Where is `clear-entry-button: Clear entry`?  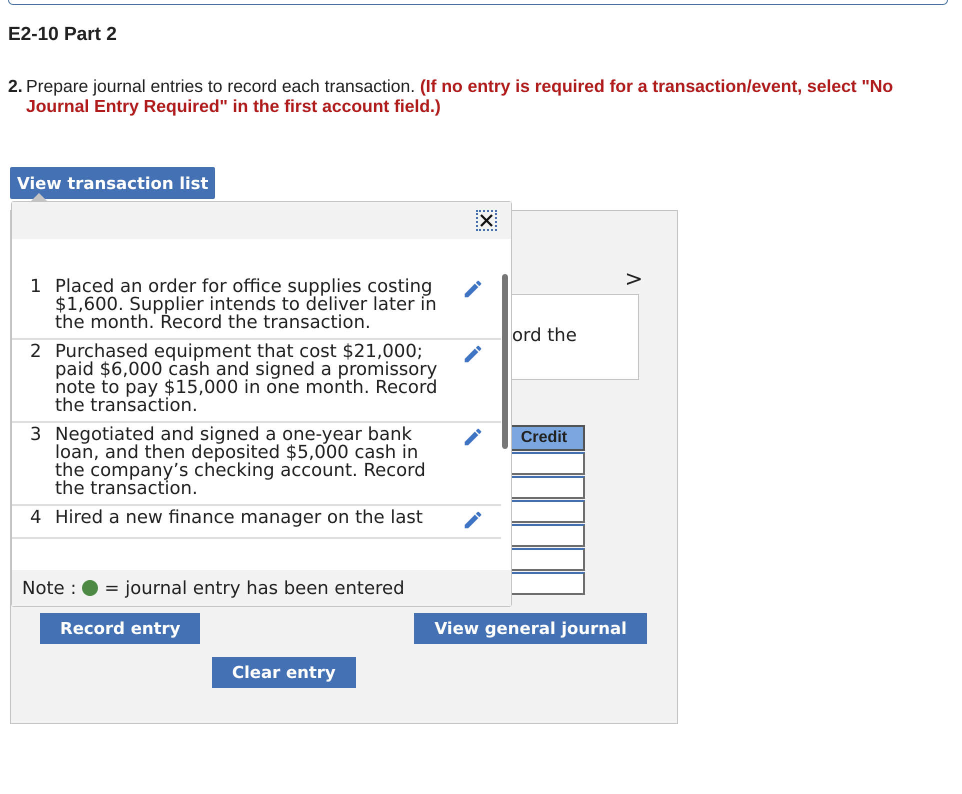
clear-entry-button: Clear entry is located at coordinates (284, 672).